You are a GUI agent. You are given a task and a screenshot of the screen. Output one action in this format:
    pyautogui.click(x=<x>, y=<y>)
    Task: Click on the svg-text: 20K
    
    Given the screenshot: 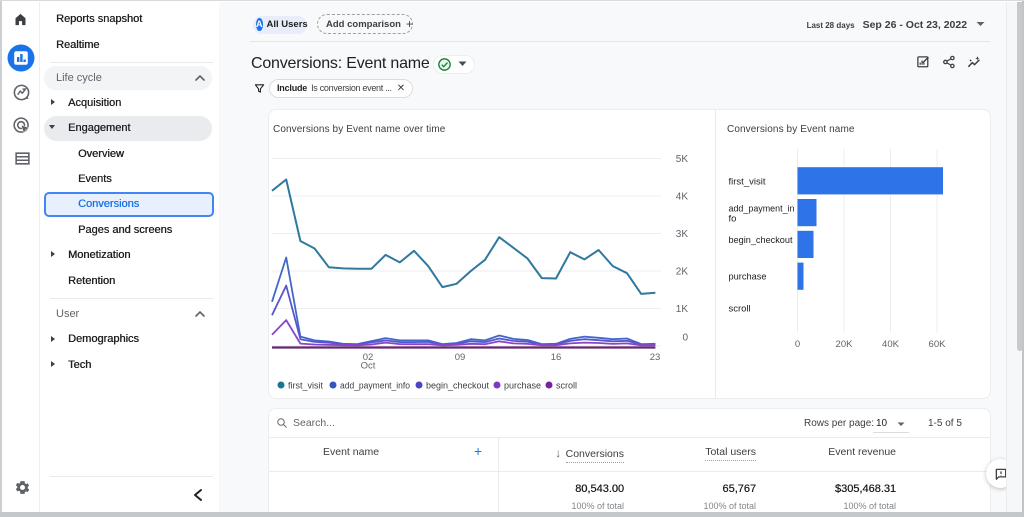 What is the action you would take?
    pyautogui.click(x=845, y=344)
    